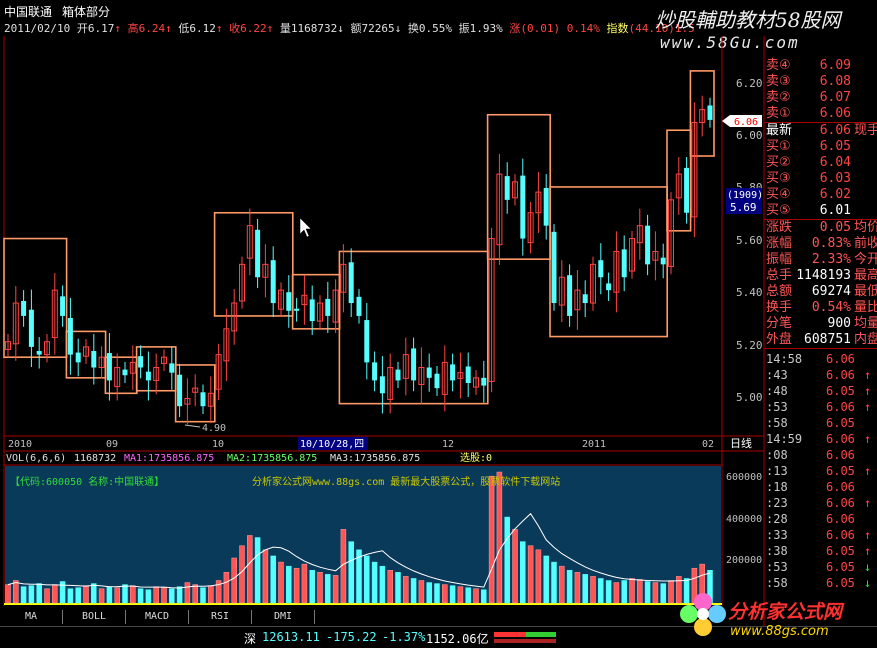 This screenshot has height=648, width=877. I want to click on ad-url: www.88gs.com, so click(779, 631).